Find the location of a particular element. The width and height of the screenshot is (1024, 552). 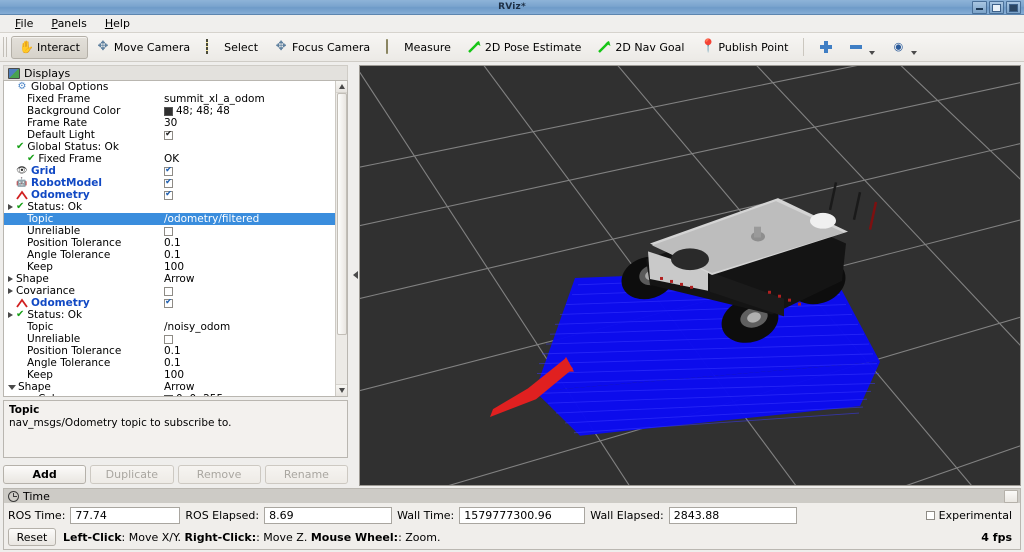

ros-time-input: 77.74 is located at coordinates (125, 515).